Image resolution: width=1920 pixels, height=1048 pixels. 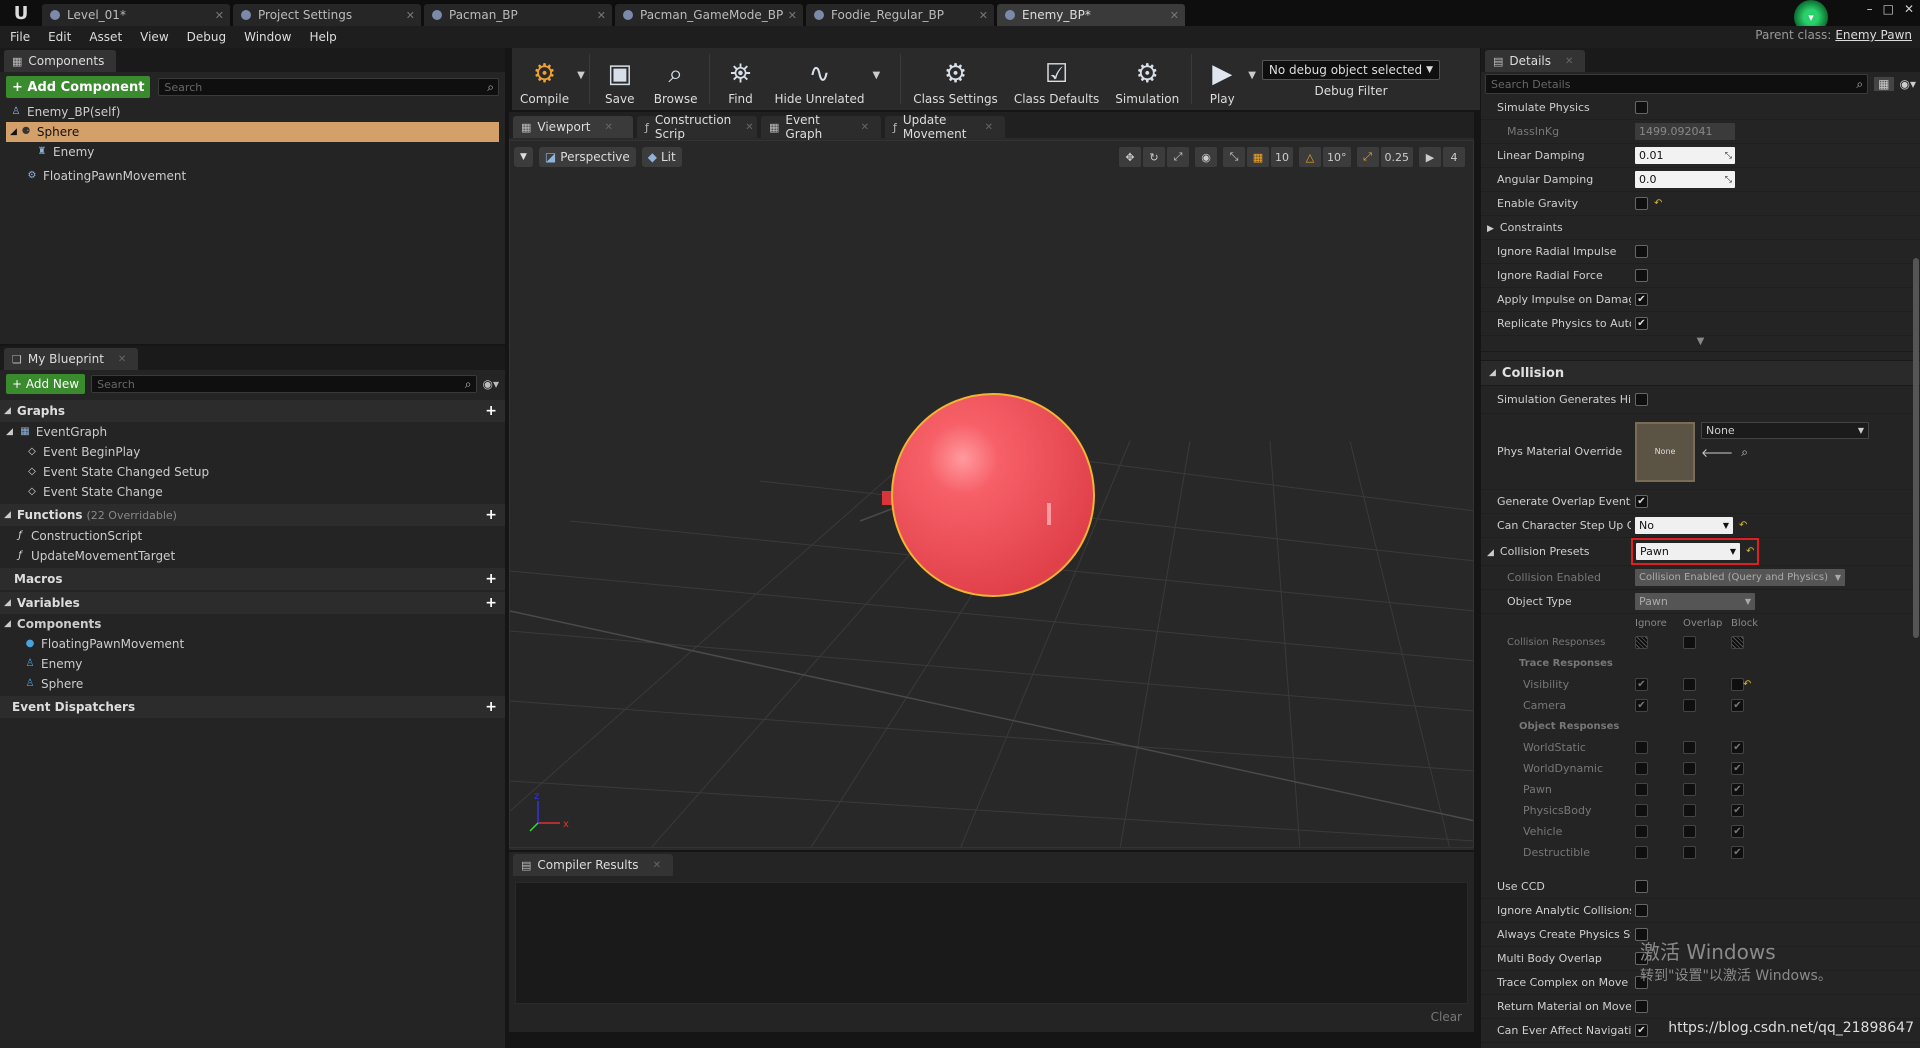 What do you see at coordinates (1685, 155) in the screenshot?
I see `number-field: 0.01 ⤡` at bounding box center [1685, 155].